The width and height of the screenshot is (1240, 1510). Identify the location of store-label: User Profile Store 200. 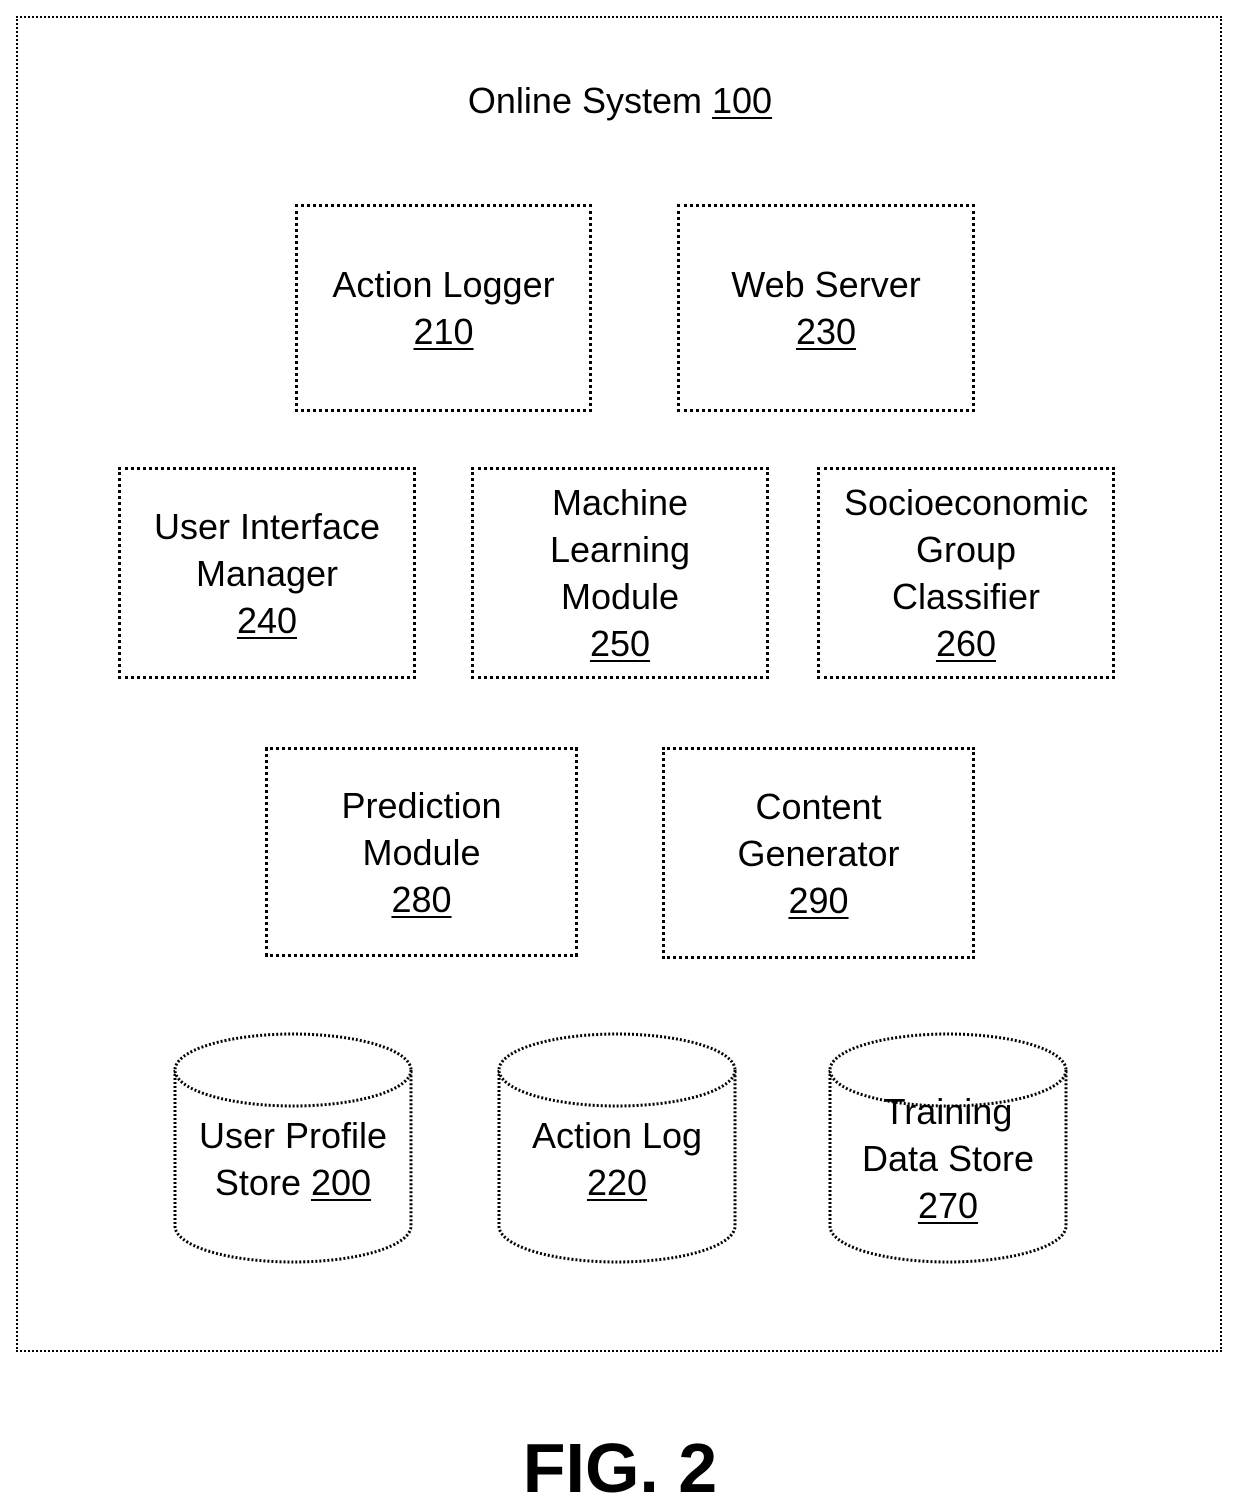
(293, 1159).